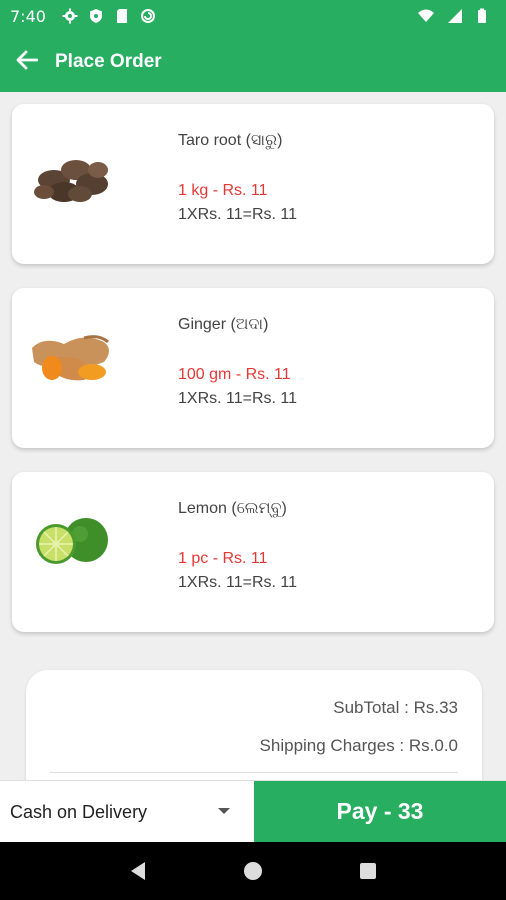 Image resolution: width=506 pixels, height=900 pixels. What do you see at coordinates (70, 358) in the screenshot?
I see `ginger-image` at bounding box center [70, 358].